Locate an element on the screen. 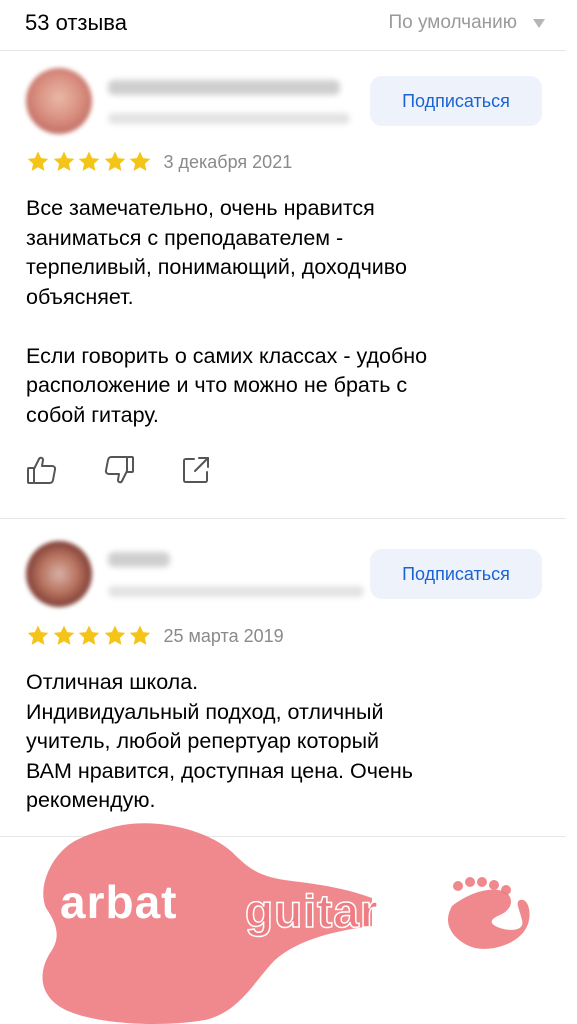 The image size is (577, 1024). share-icon is located at coordinates (196, 470).